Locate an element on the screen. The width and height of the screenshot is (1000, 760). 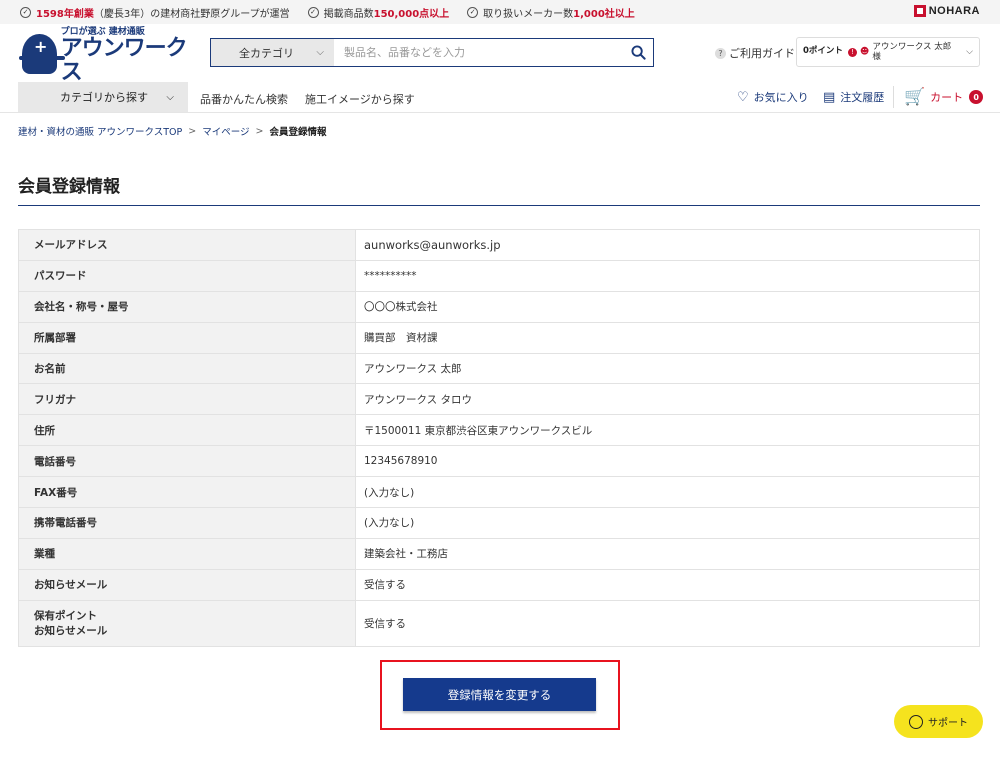
table-row: お知らせメール 受信する is located at coordinates (499, 584).